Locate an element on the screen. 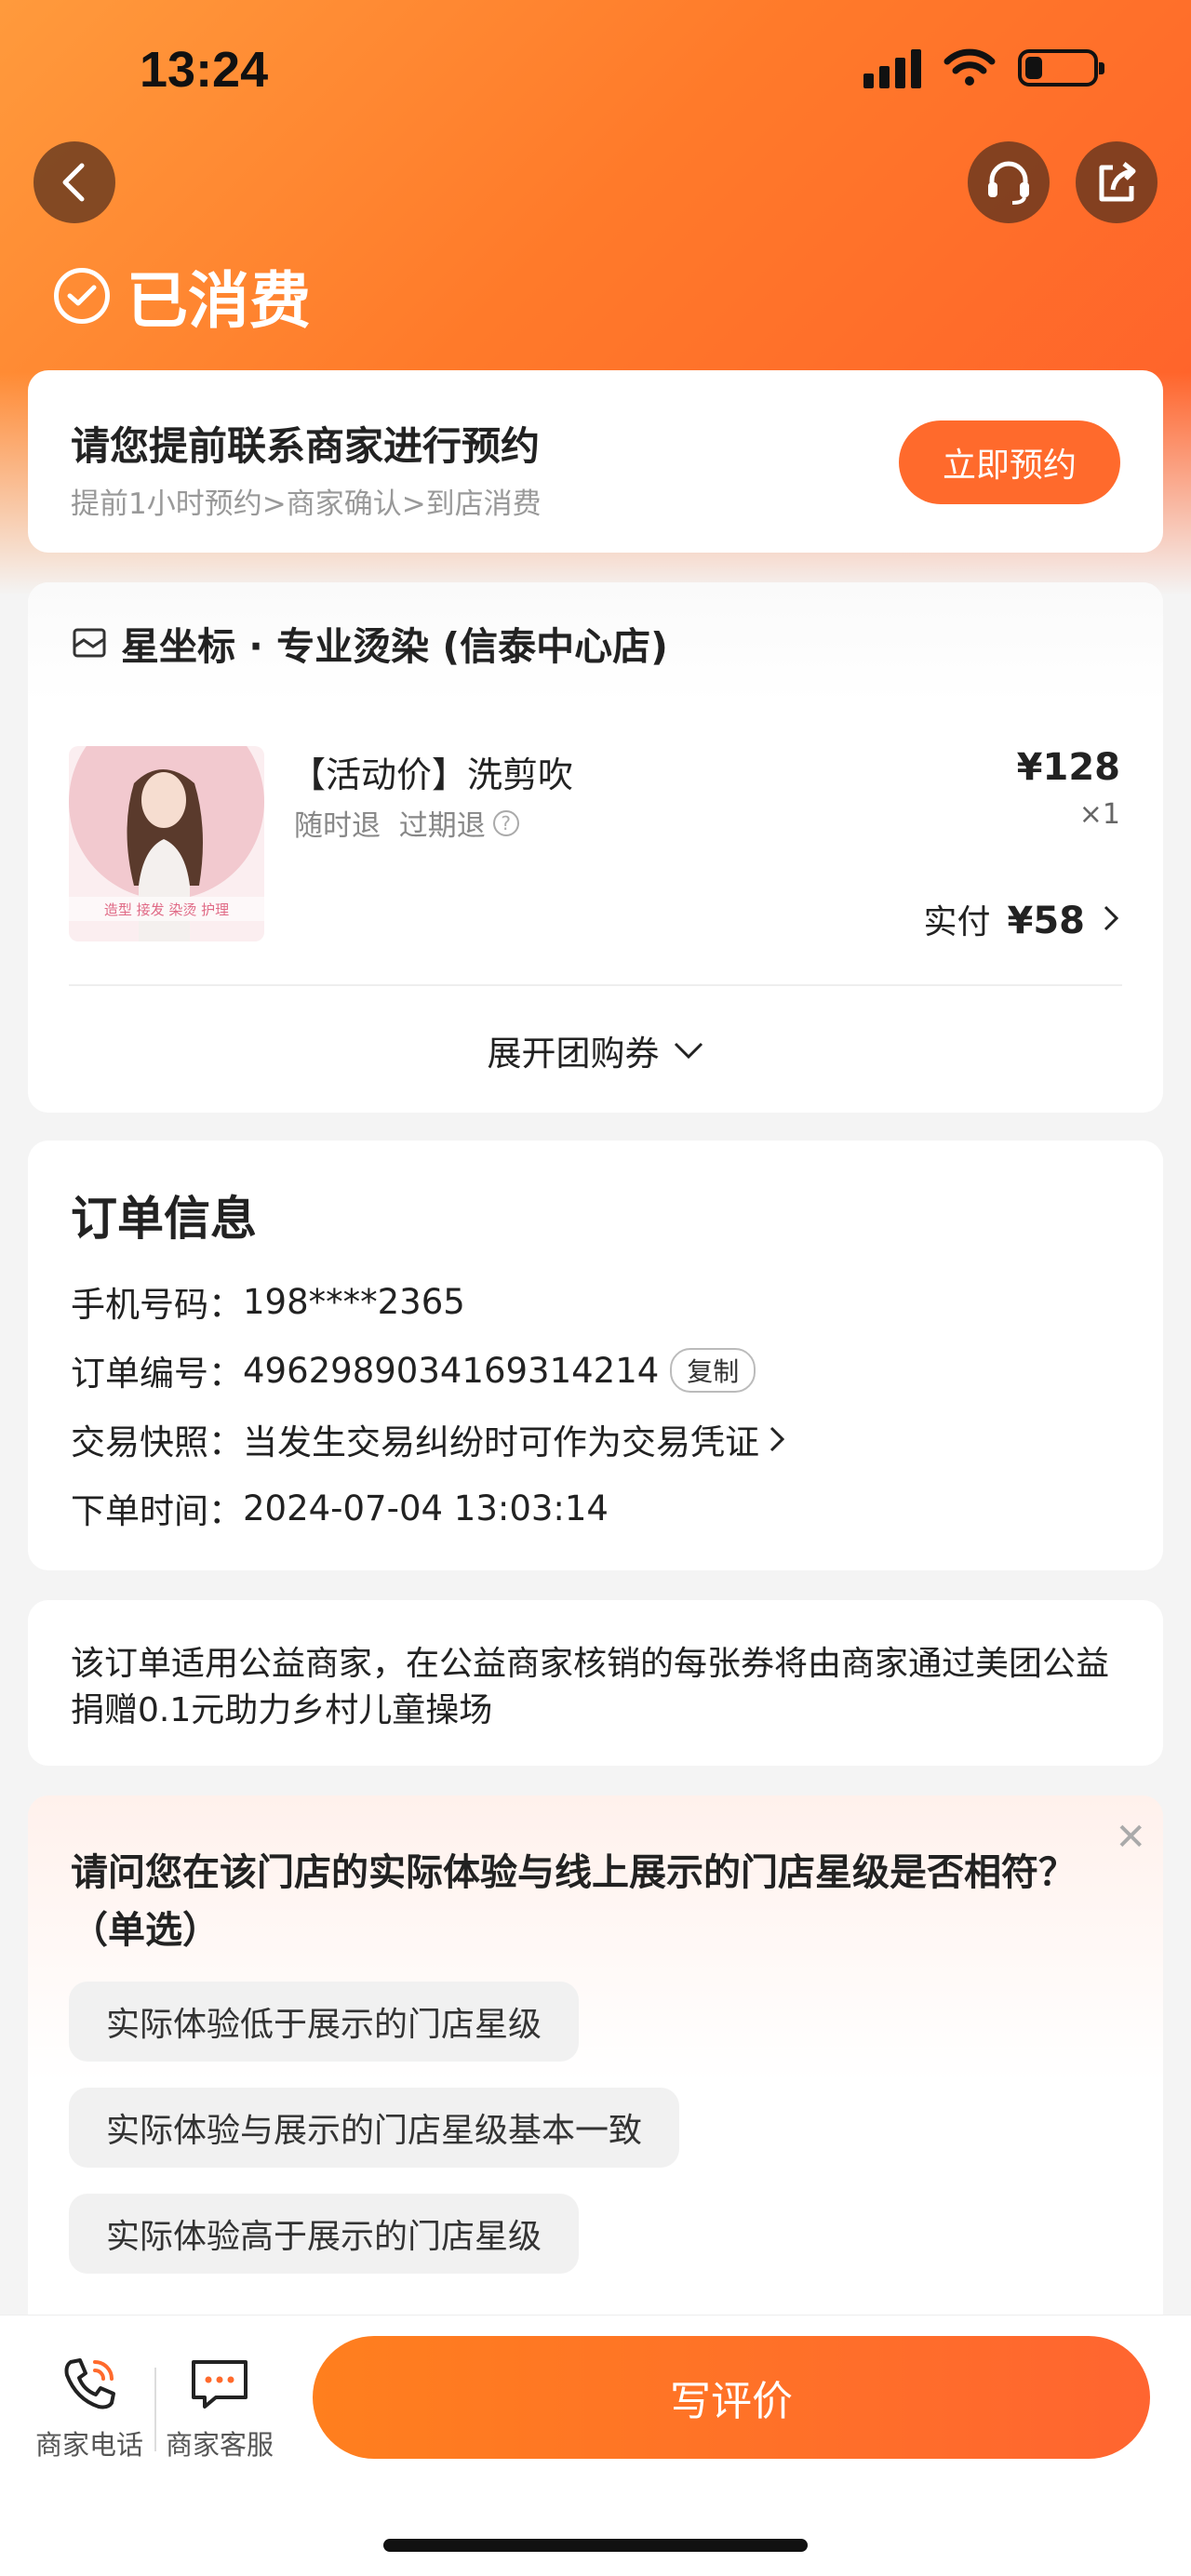 Image resolution: width=1191 pixels, height=2576 pixels. product-photo: 造型 接发 染烫 护理 is located at coordinates (166, 843).